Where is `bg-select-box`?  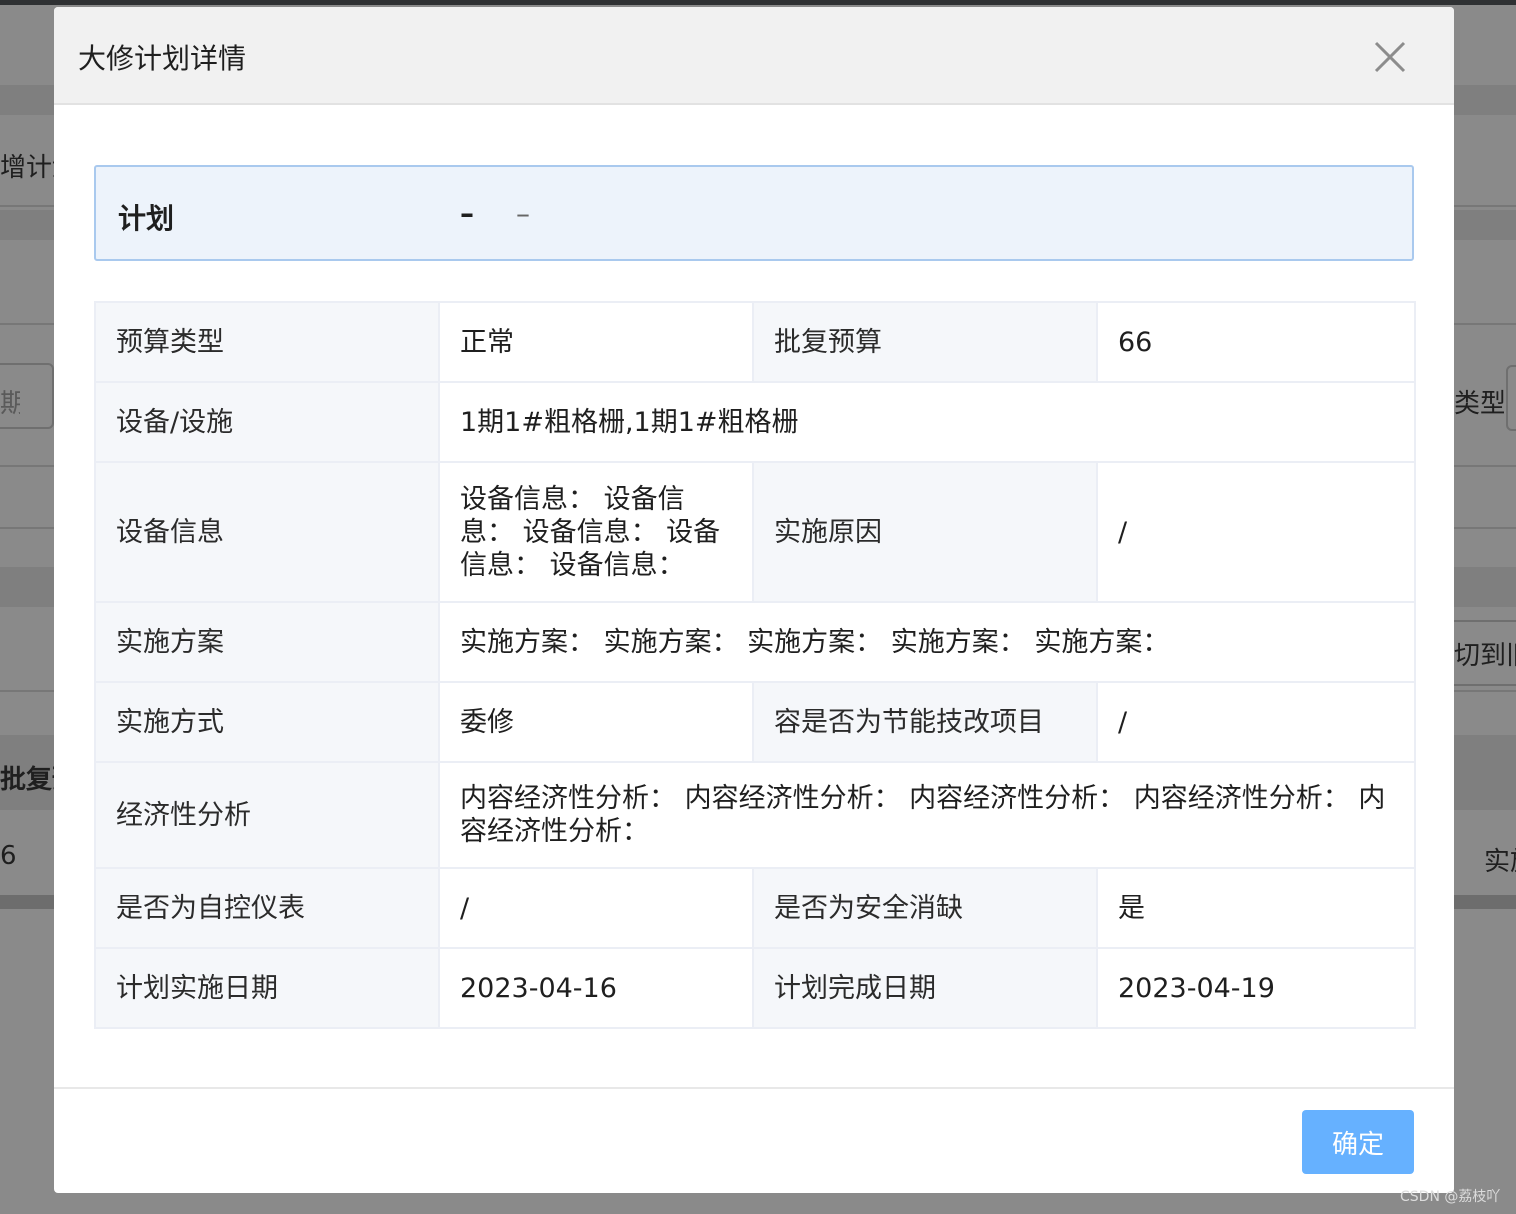 bg-select-box is located at coordinates (1511, 398).